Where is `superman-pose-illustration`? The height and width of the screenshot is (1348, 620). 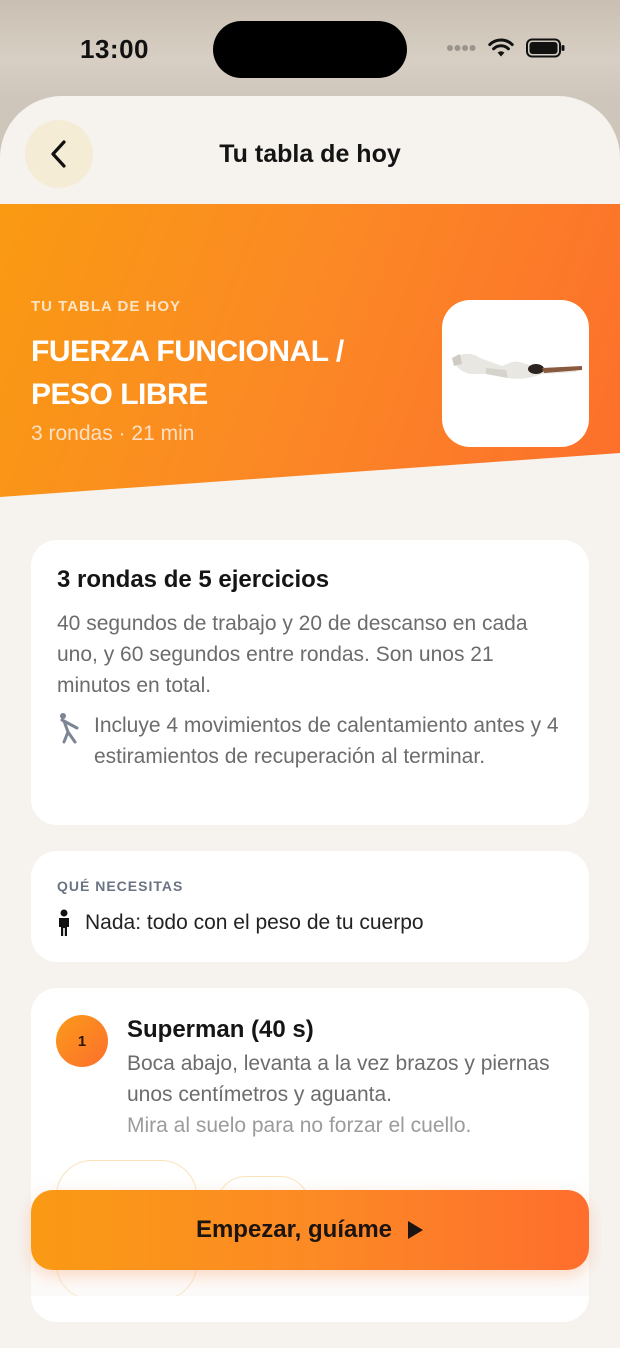
superman-pose-illustration is located at coordinates (516, 366).